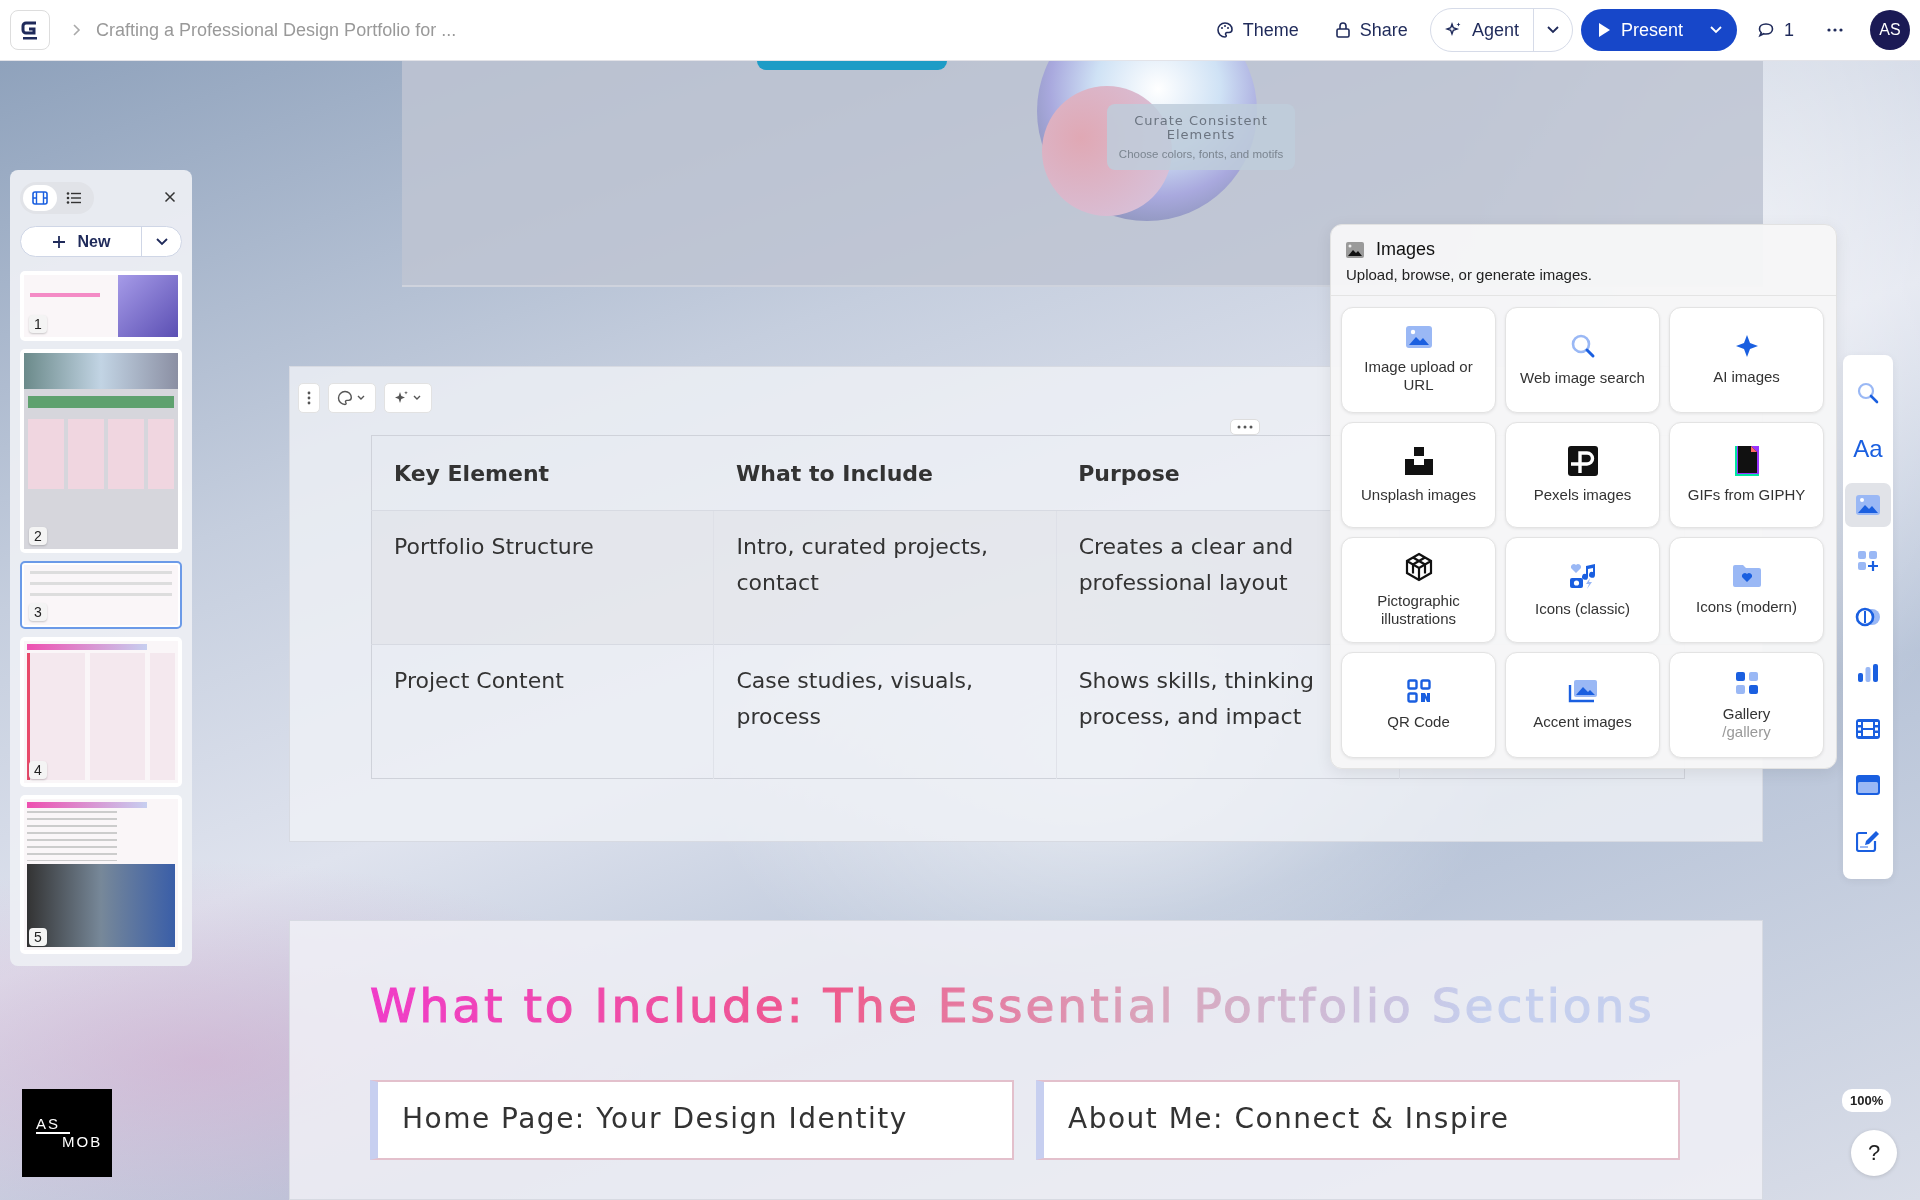 The height and width of the screenshot is (1200, 1920). I want to click on slide-number: 2, so click(38, 536).